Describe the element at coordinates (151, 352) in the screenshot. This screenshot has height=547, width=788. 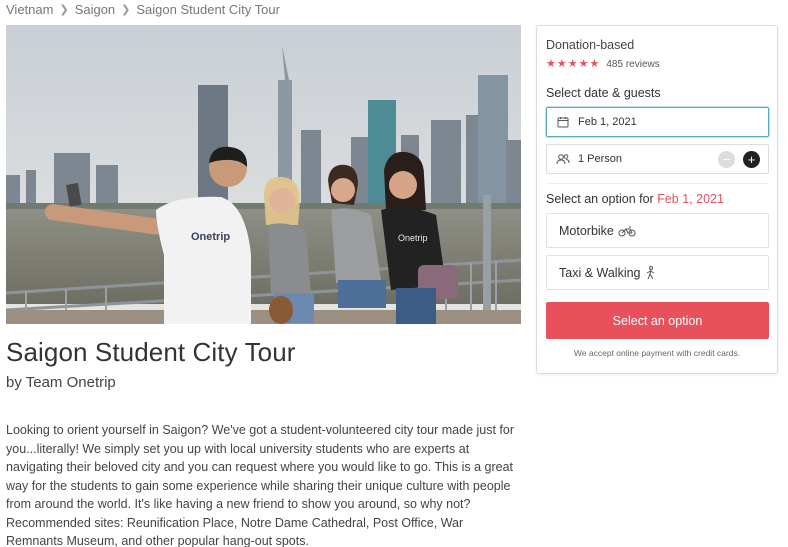
I see `tour-title: Saigon Student City Tour` at that location.